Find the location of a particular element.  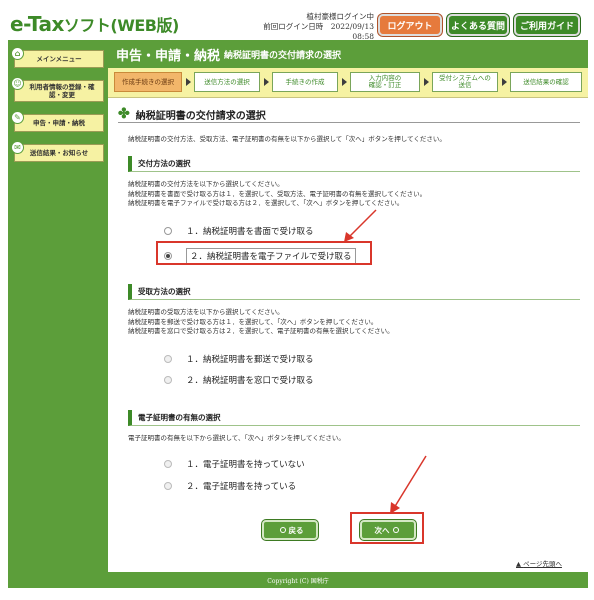

sidebar-item-label: 申告・申請・納税 is located at coordinates (59, 123).